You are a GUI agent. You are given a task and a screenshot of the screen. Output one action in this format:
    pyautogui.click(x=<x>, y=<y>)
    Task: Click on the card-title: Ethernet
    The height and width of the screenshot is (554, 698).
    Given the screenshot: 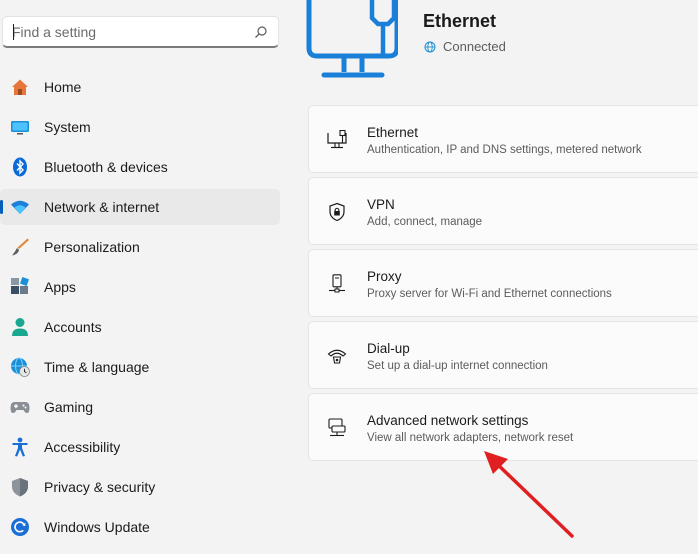 What is the action you would take?
    pyautogui.click(x=393, y=132)
    